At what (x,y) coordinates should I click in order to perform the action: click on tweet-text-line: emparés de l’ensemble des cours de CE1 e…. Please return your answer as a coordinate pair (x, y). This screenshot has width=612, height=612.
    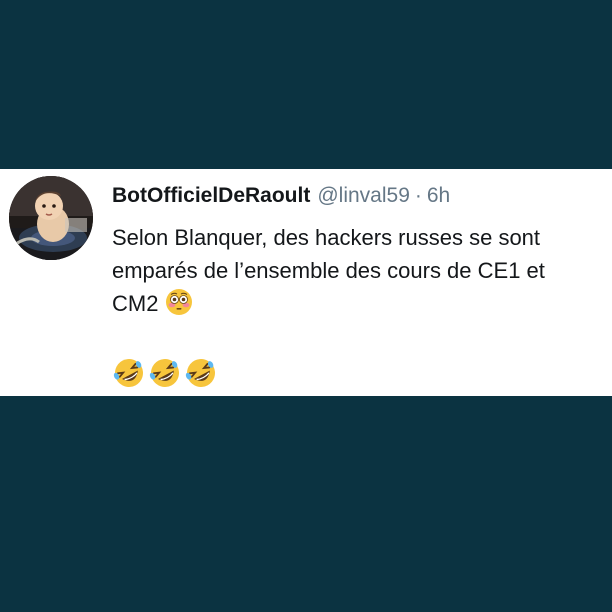
    Looking at the image, I should click on (328, 270).